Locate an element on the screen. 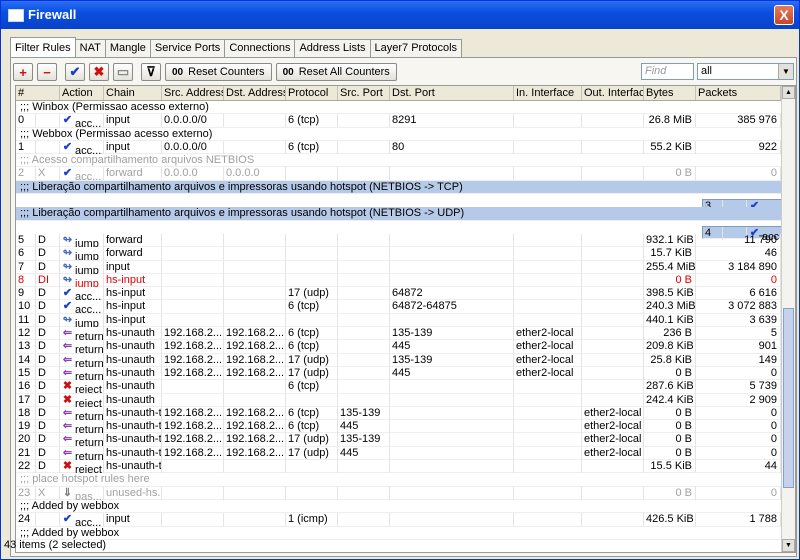 This screenshot has height=560, width=800. table-row: 7 D ↬ jump input 255.4 MiB 3 184 890 is located at coordinates (398, 267).